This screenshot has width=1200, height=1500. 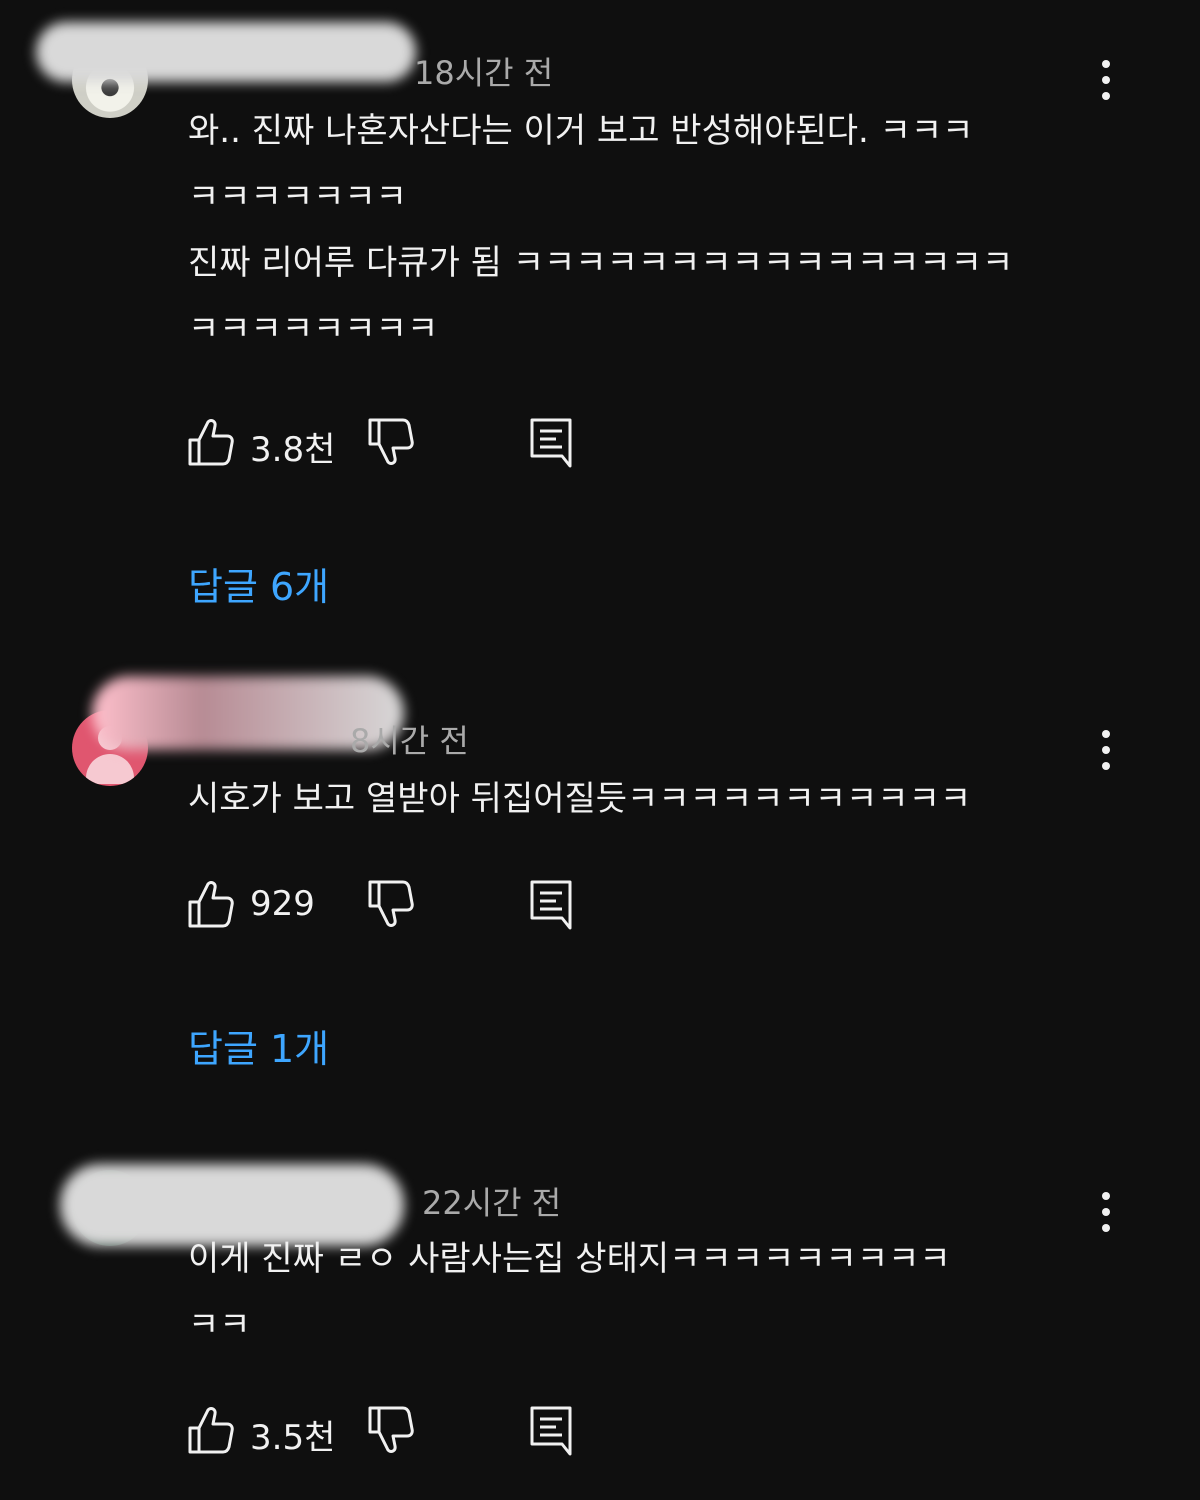 I want to click on comment-timestamp: 8시간 전, so click(x=409, y=741).